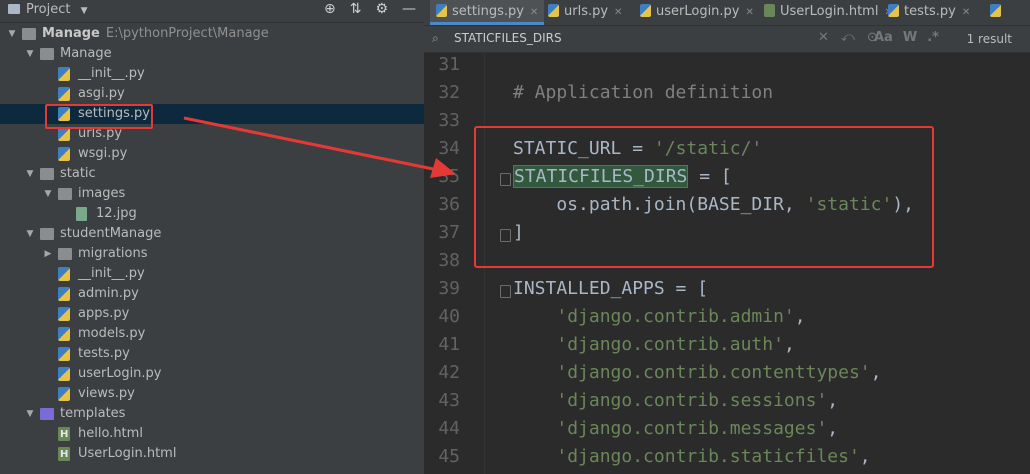 Image resolution: width=1030 pixels, height=474 pixels. I want to click on tab-label: UserLogin.html, so click(829, 11).